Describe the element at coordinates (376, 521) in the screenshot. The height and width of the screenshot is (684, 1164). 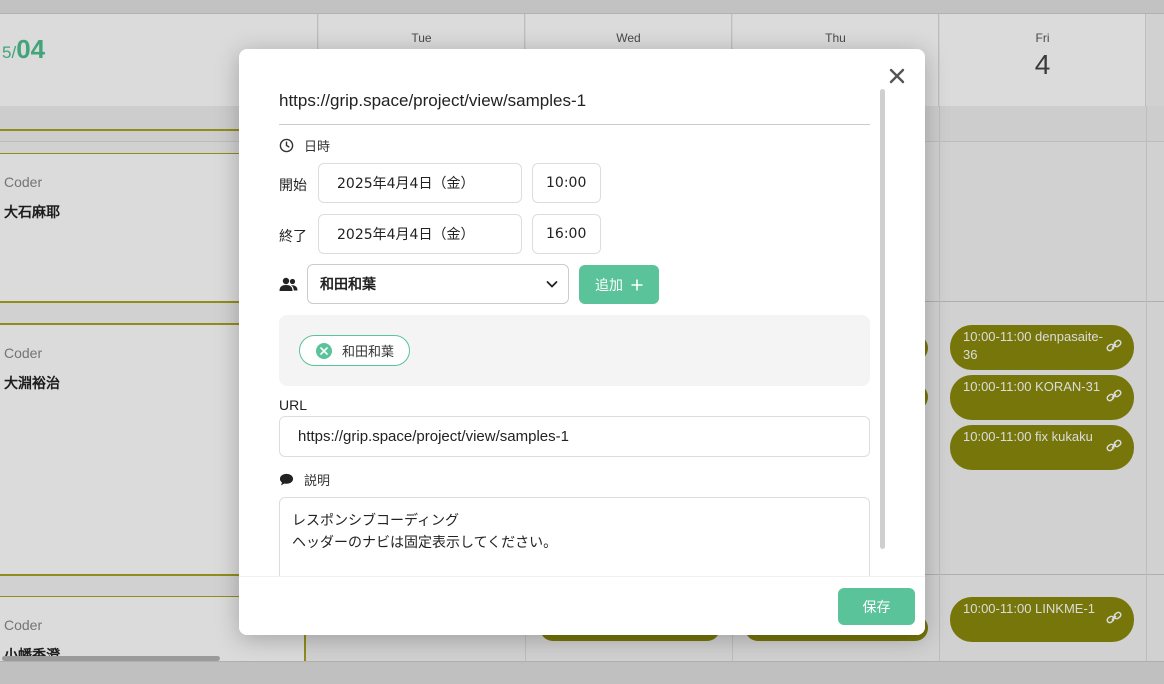
I see `description-line: レスポンシブコーディング` at that location.